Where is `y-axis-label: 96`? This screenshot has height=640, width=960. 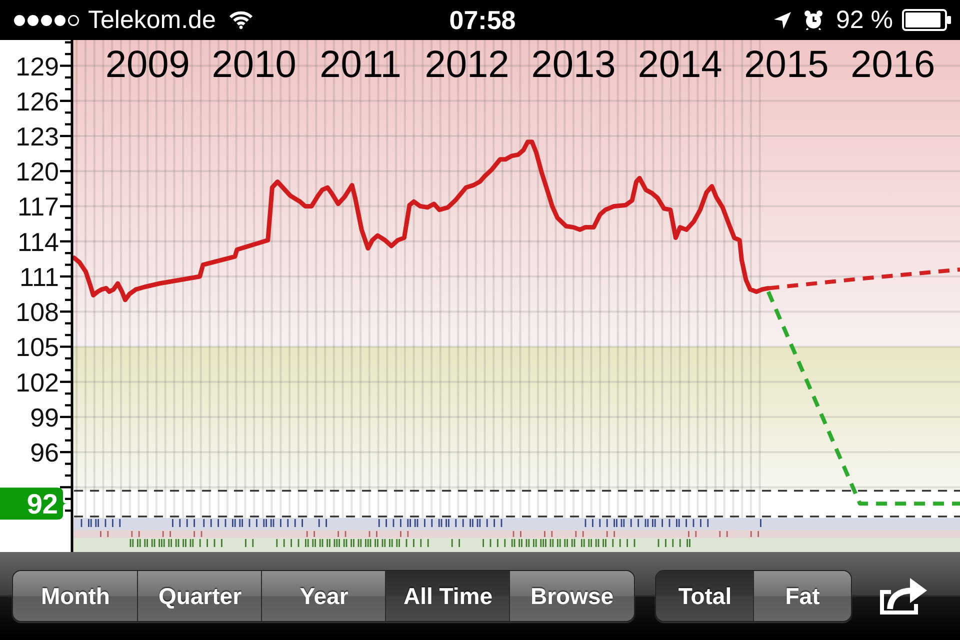 y-axis-label: 96 is located at coordinates (44, 453).